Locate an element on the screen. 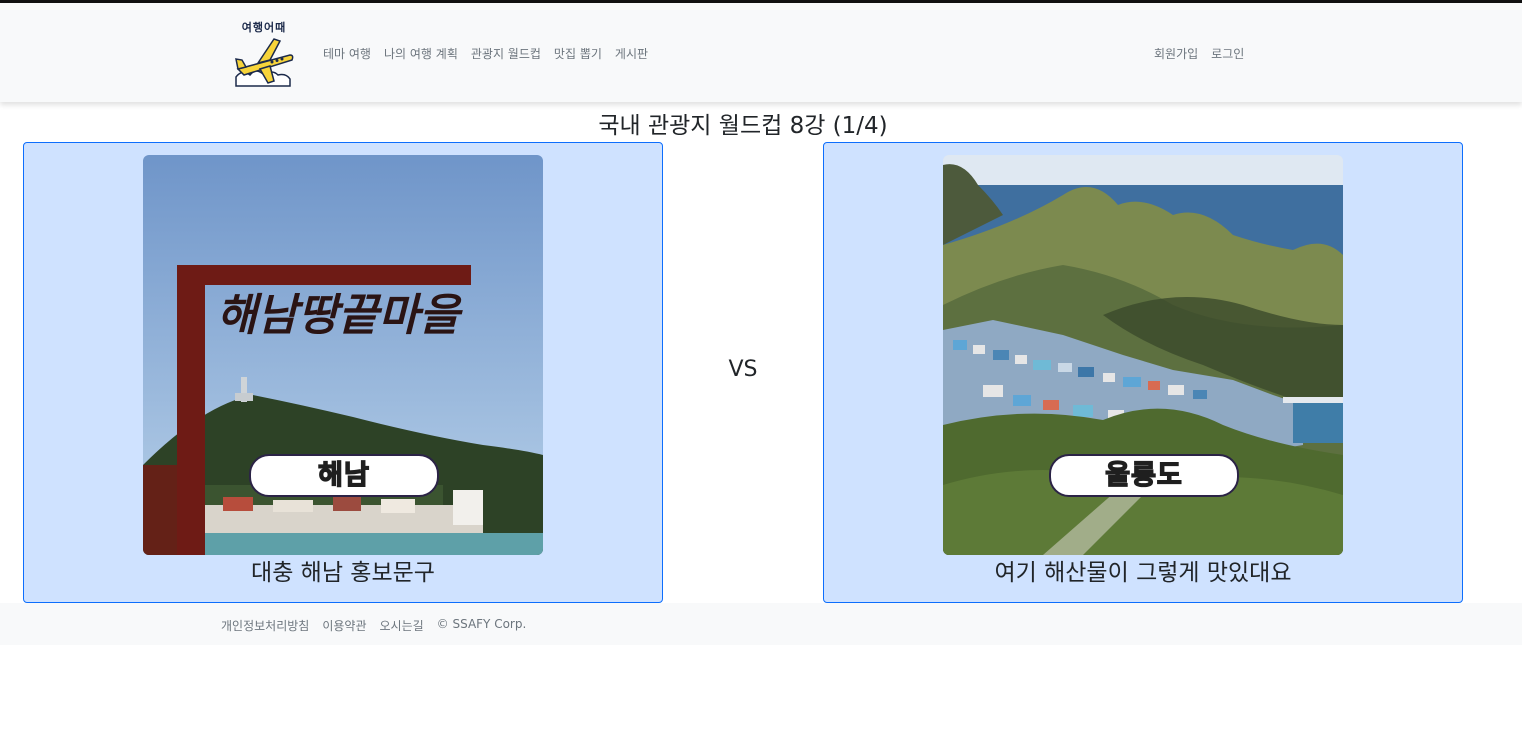 This screenshot has height=745, width=1522. footer-links: 개인정보처리방침 이용약관 오시는길 © SSAFY Corp. is located at coordinates (373, 625).